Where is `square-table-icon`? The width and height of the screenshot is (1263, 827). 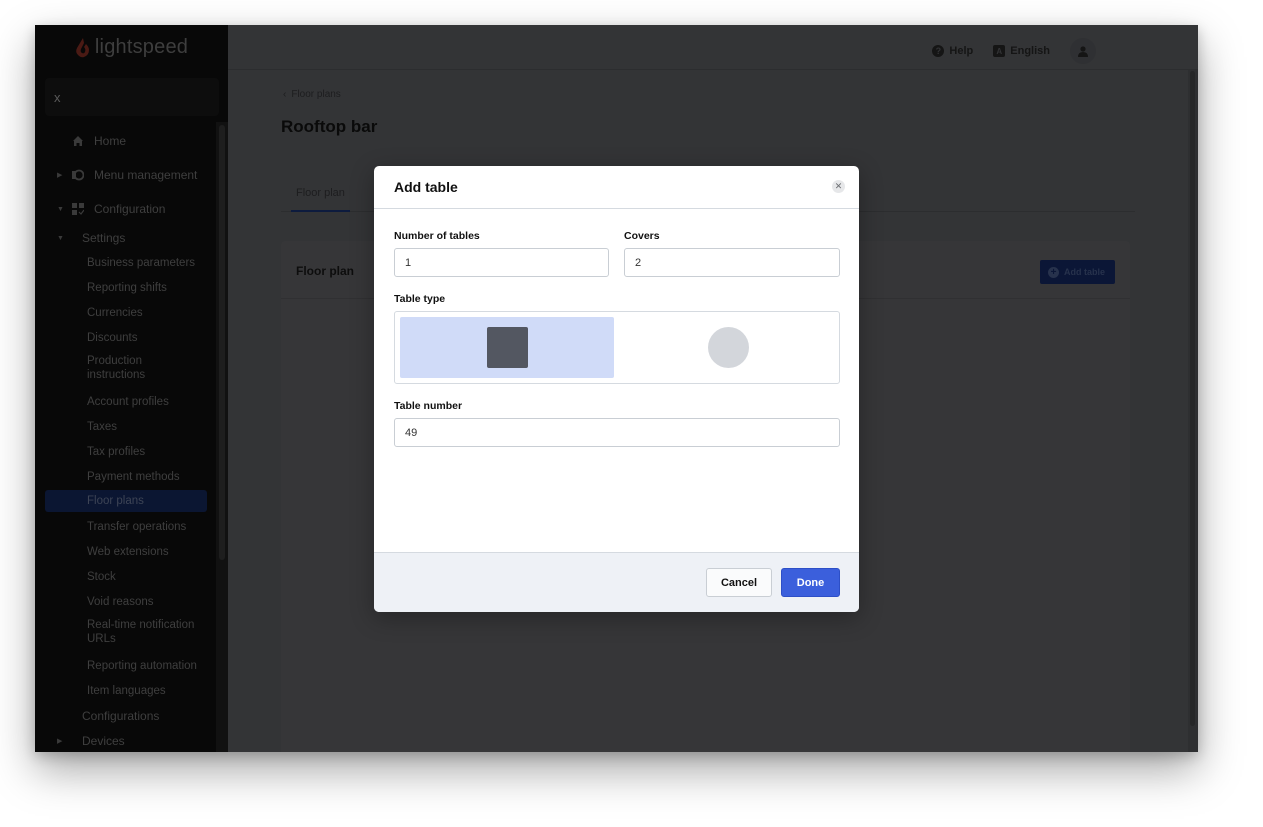
square-table-icon is located at coordinates (507, 347).